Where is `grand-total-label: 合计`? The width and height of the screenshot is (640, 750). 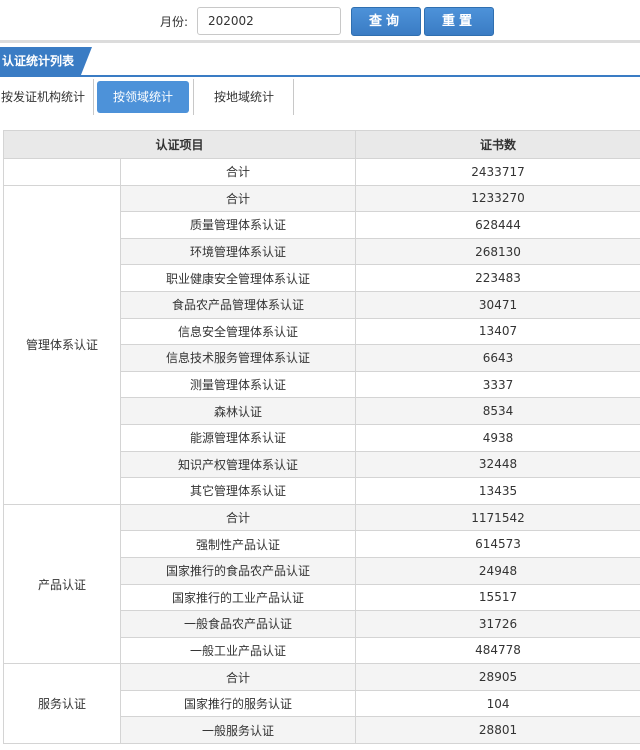
grand-total-label: 合计 is located at coordinates (238, 172).